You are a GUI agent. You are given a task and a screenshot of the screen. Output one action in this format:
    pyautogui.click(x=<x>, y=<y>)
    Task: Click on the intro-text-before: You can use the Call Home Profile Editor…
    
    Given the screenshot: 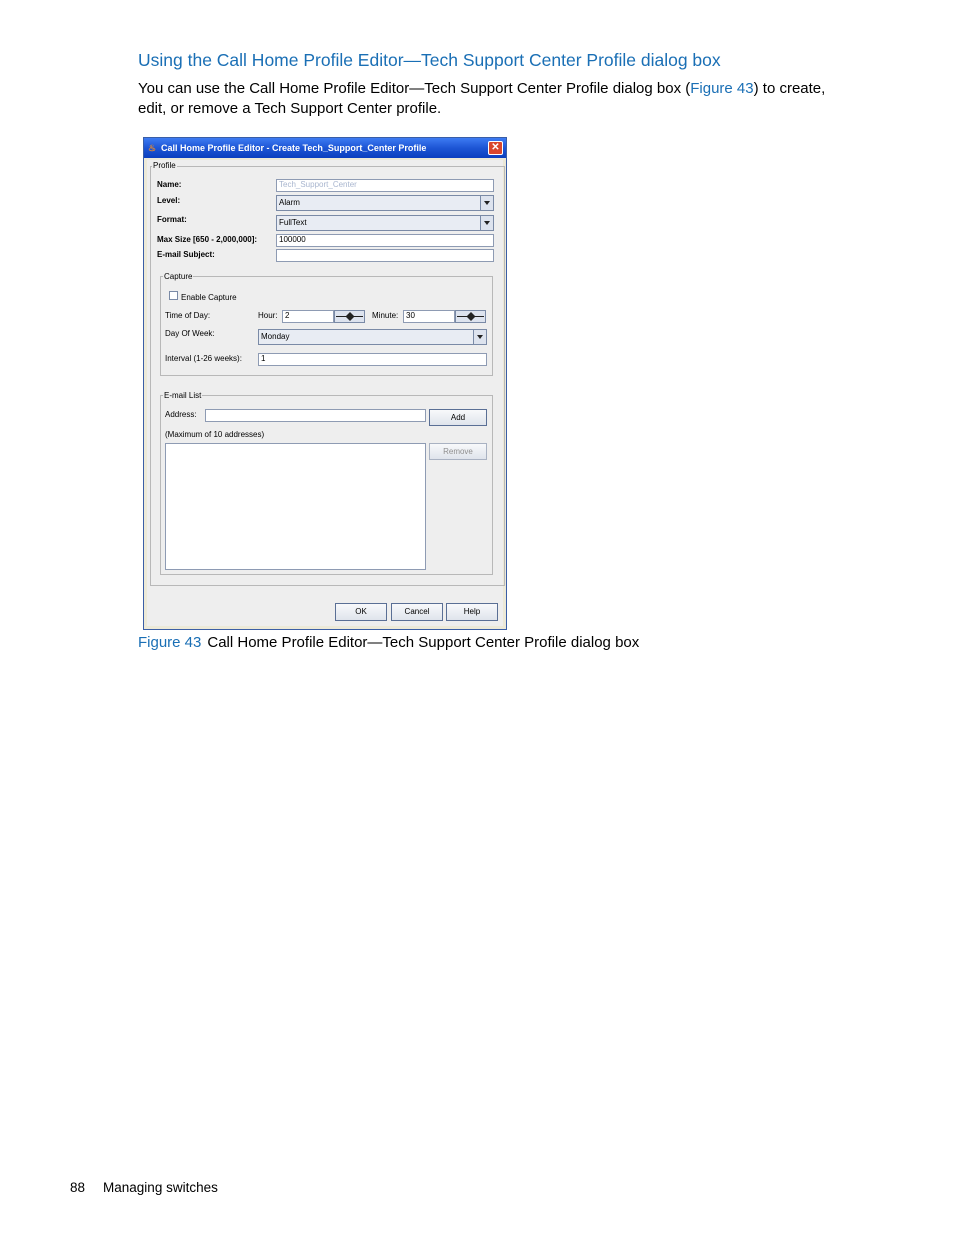 What is the action you would take?
    pyautogui.click(x=414, y=88)
    